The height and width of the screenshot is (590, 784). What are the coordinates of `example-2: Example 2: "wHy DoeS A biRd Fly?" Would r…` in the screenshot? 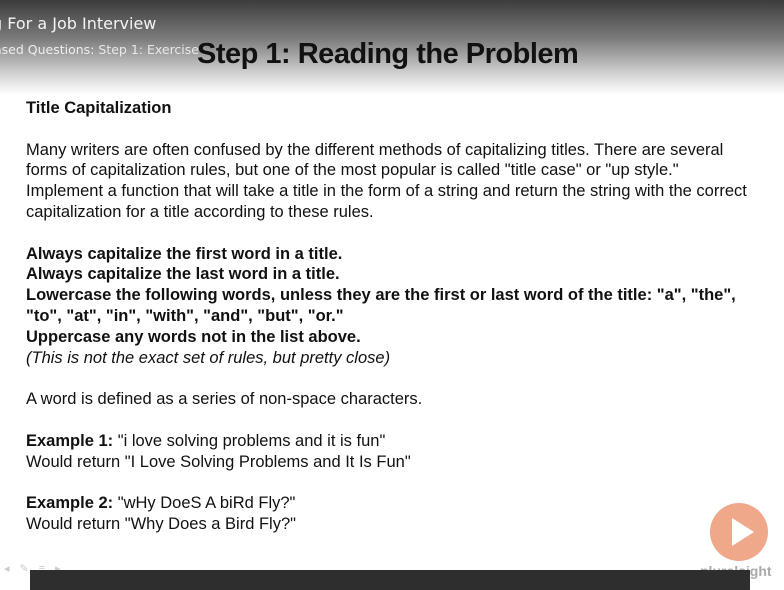 It's located at (391, 514).